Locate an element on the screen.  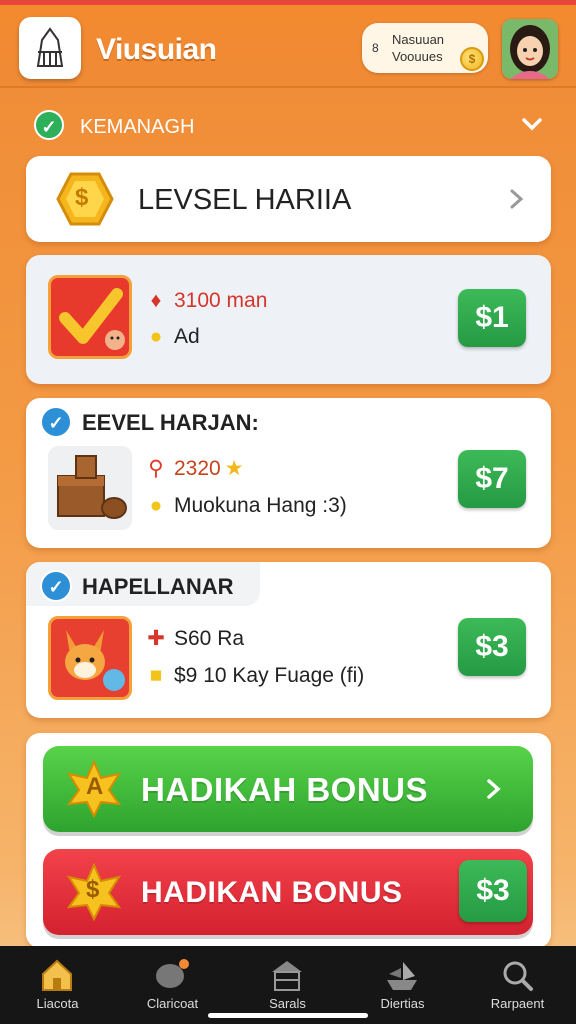
heart-icon: ♦ is located at coordinates (156, 300).